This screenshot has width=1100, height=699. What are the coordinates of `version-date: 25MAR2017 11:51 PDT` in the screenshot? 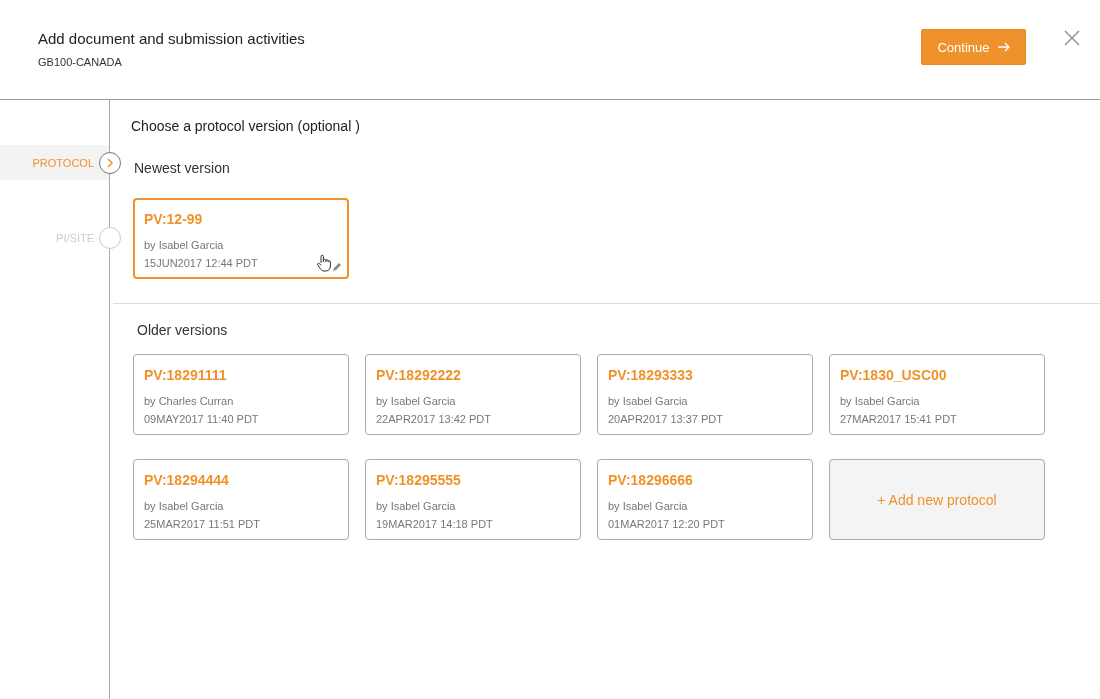 It's located at (202, 524).